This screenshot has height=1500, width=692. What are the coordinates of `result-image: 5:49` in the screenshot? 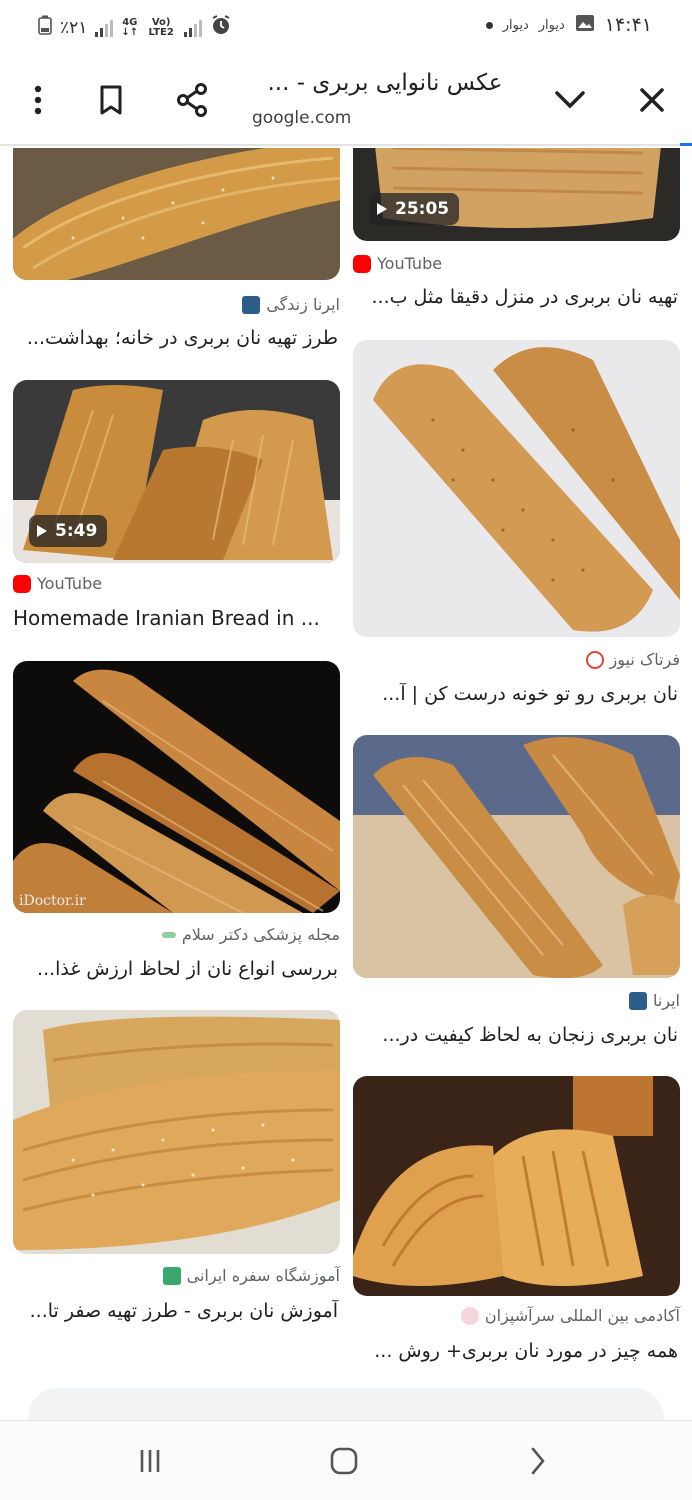 It's located at (176, 471).